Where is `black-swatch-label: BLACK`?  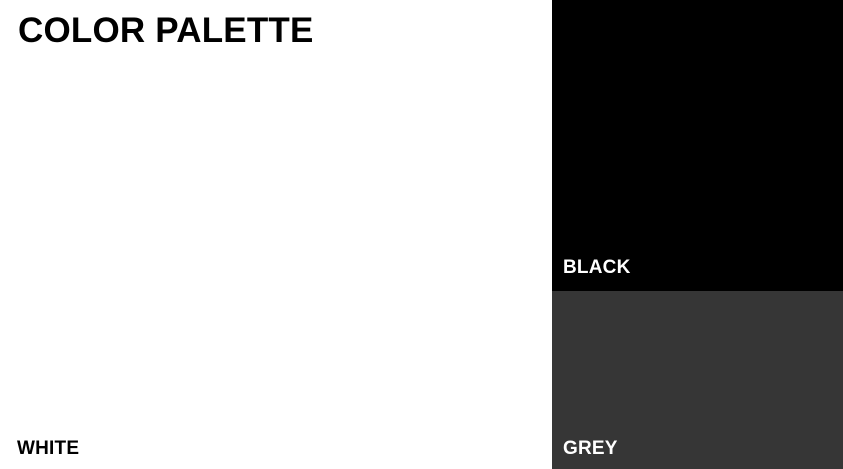
black-swatch-label: BLACK is located at coordinates (597, 267).